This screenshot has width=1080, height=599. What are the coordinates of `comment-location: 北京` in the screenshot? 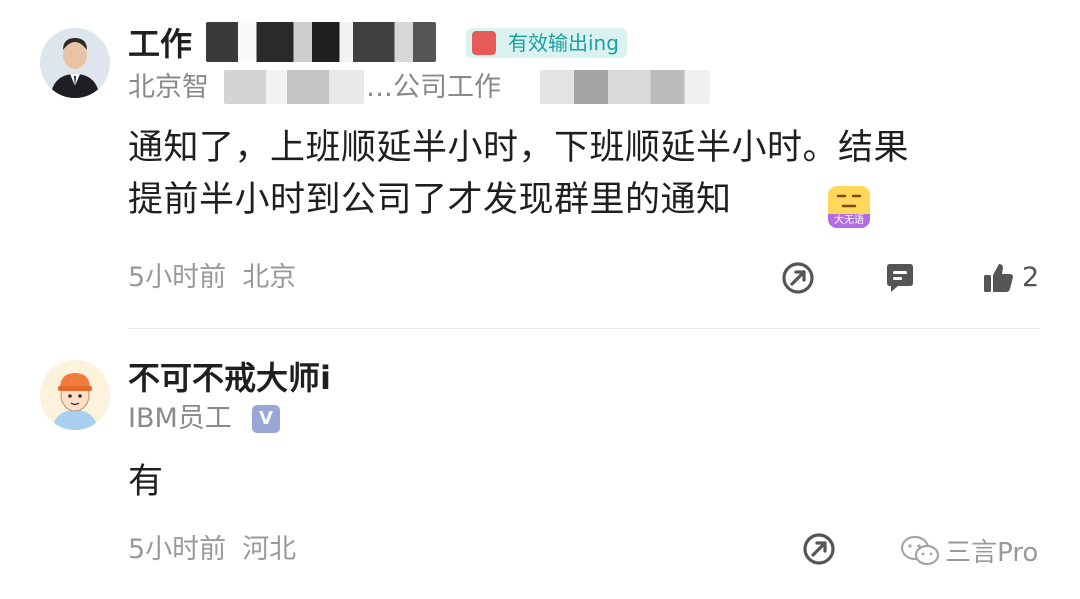 It's located at (269, 277).